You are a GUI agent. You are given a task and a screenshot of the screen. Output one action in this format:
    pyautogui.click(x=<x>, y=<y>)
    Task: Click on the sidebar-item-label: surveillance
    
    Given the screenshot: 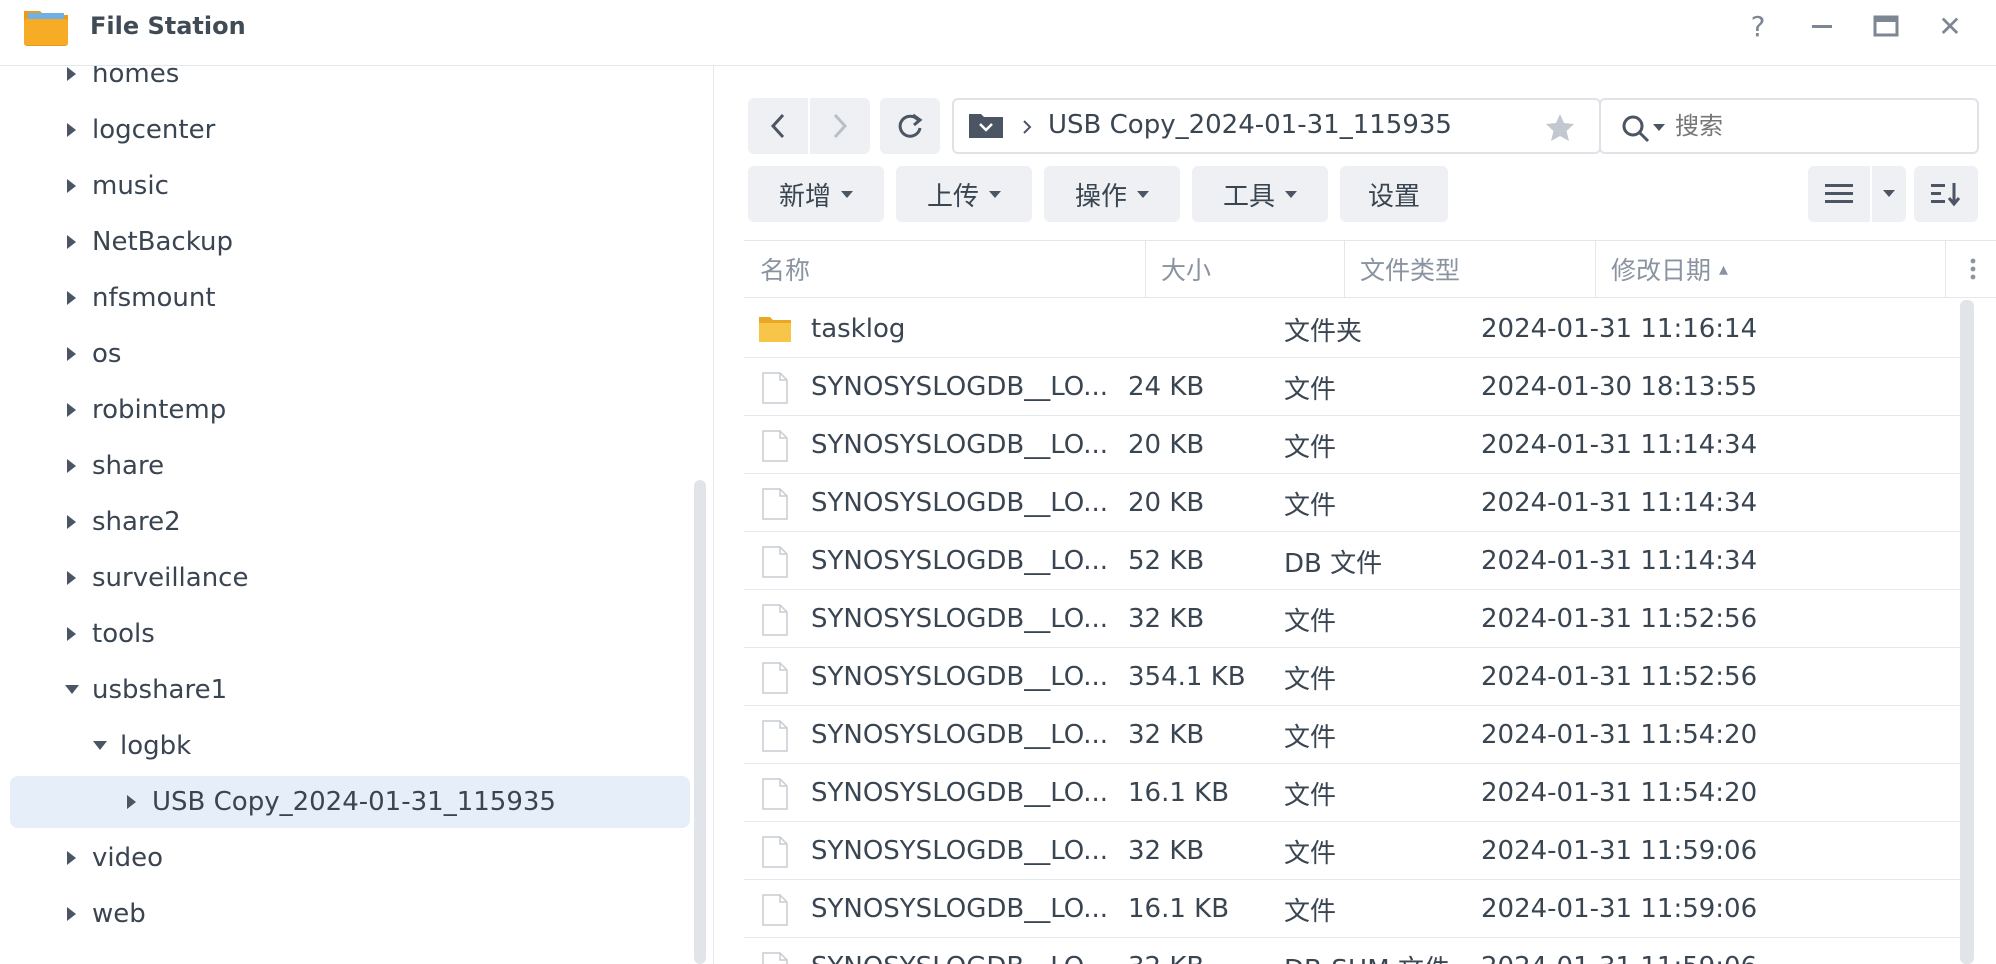 What is the action you would take?
    pyautogui.click(x=170, y=578)
    